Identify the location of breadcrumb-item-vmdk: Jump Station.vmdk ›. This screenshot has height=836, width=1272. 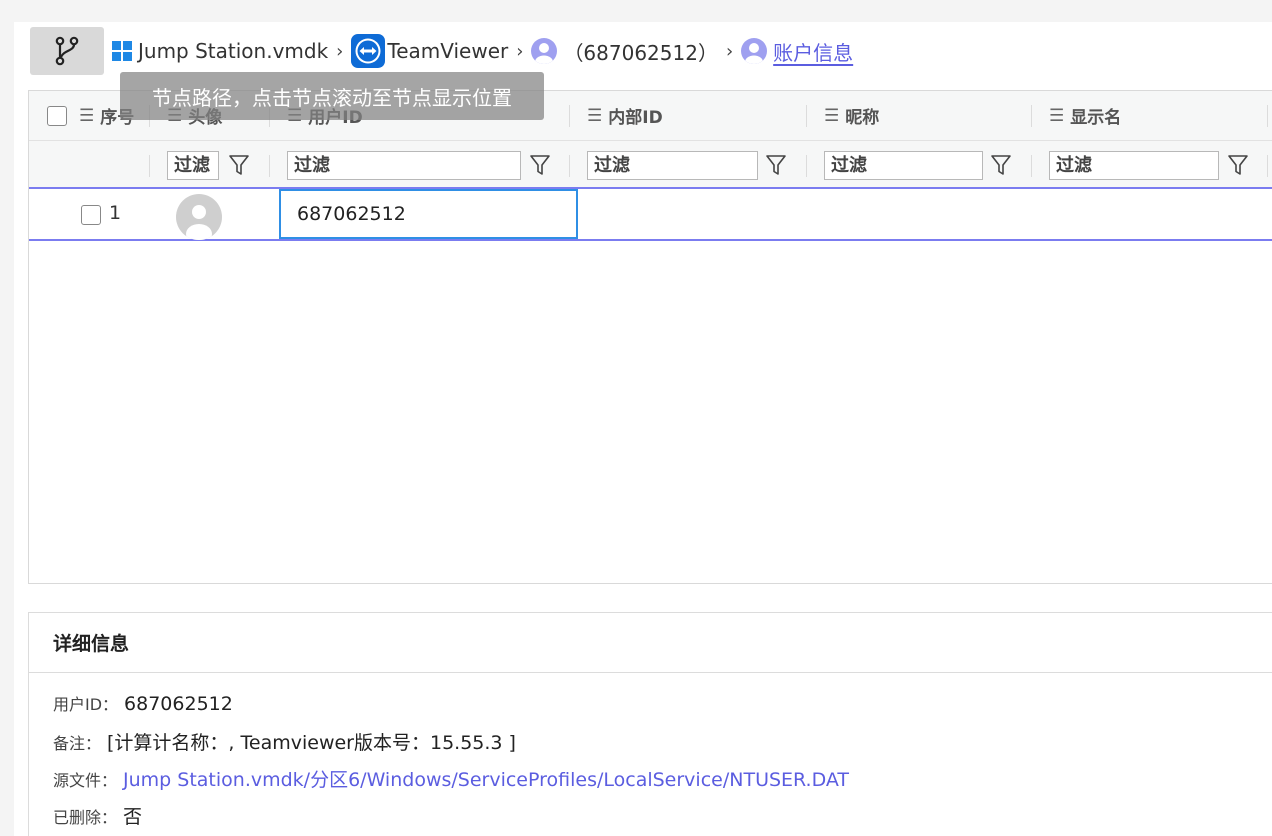
(231, 51).